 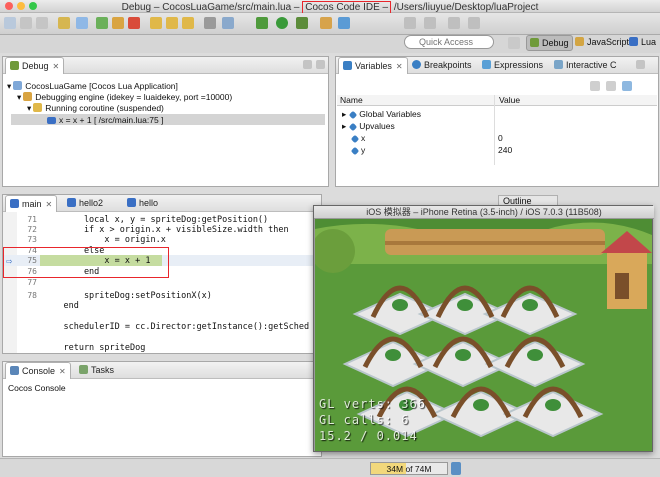 What do you see at coordinates (368, 436) in the screenshot?
I see `fps-stat: 15.2 / 0.014` at bounding box center [368, 436].